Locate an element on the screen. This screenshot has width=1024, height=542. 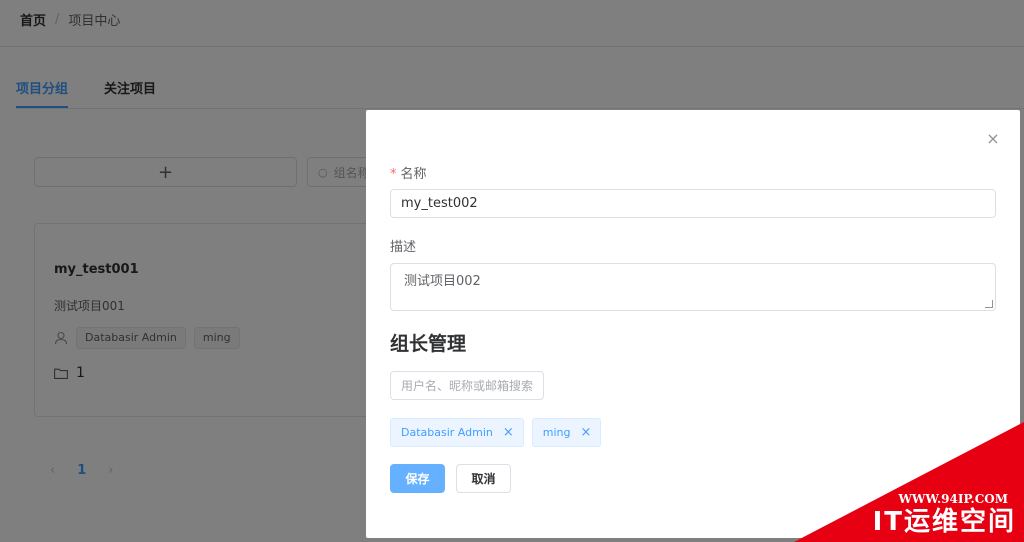
close-icon: × is located at coordinates (993, 139).